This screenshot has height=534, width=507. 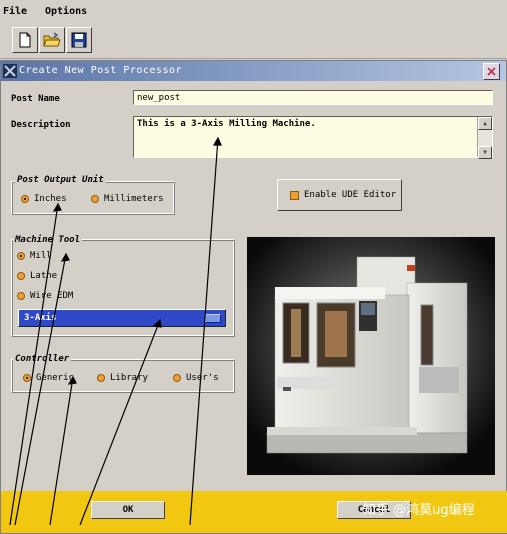 I want to click on radio-lathe: Lathe, so click(x=37, y=276).